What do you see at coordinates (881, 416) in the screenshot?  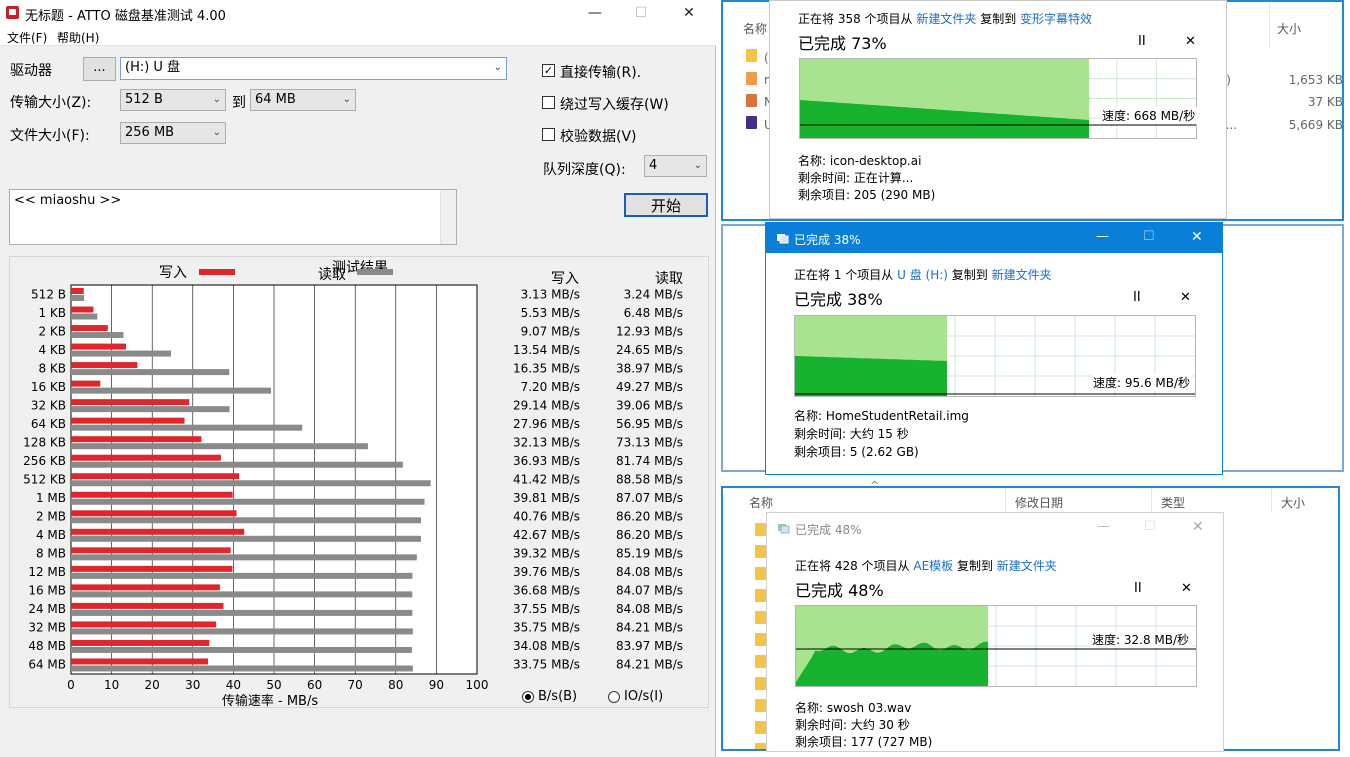 I see `file-name-line: 名称: HomeStudentRetail.img` at bounding box center [881, 416].